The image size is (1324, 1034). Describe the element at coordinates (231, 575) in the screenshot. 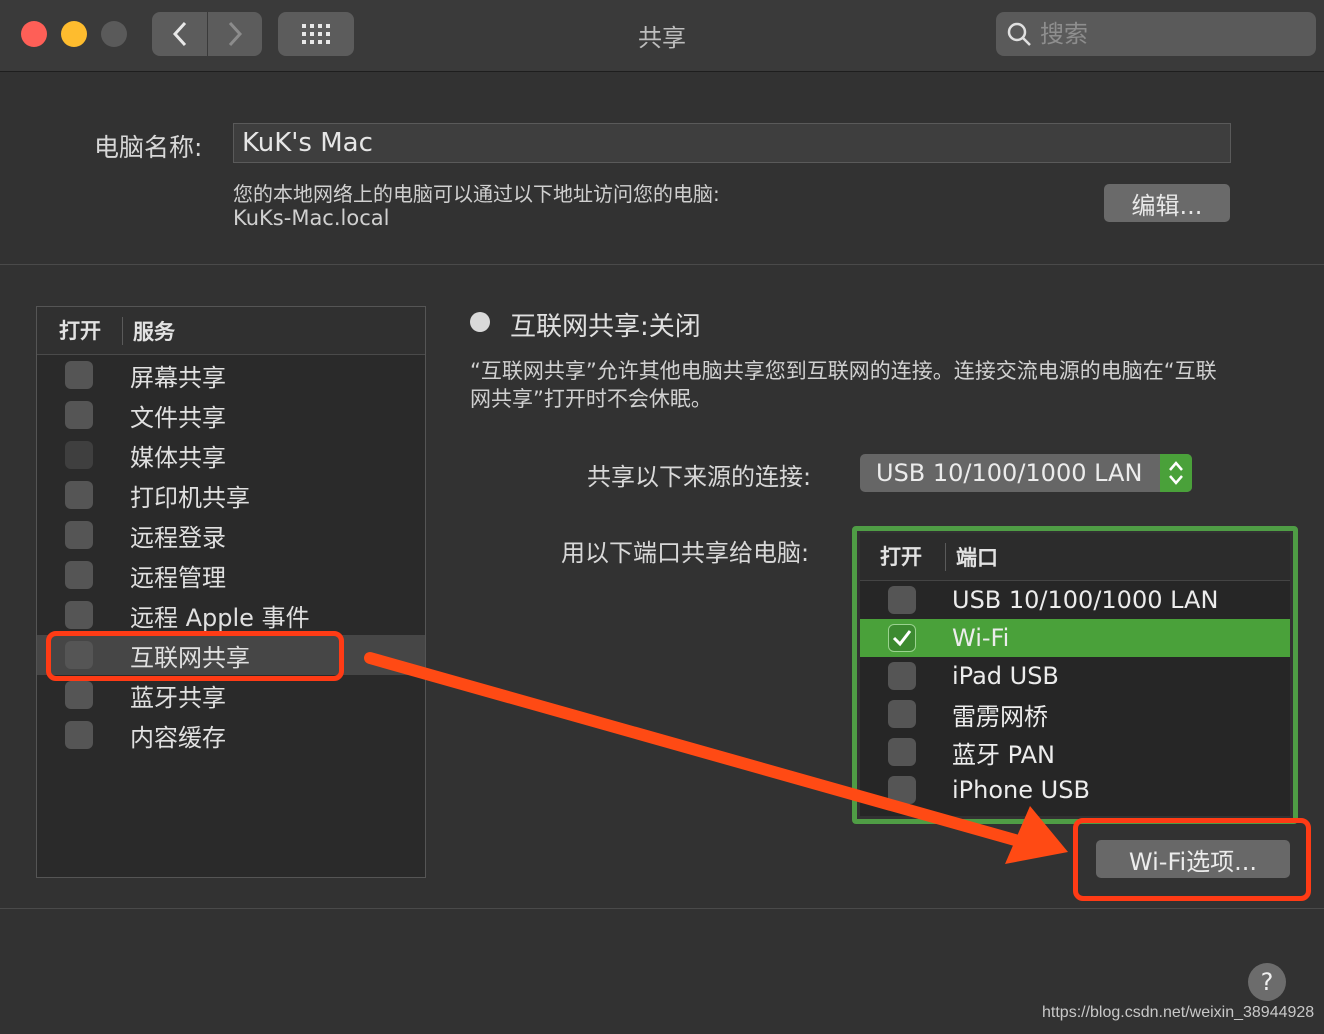

I see `service-row-remote-management: 远程管理` at that location.